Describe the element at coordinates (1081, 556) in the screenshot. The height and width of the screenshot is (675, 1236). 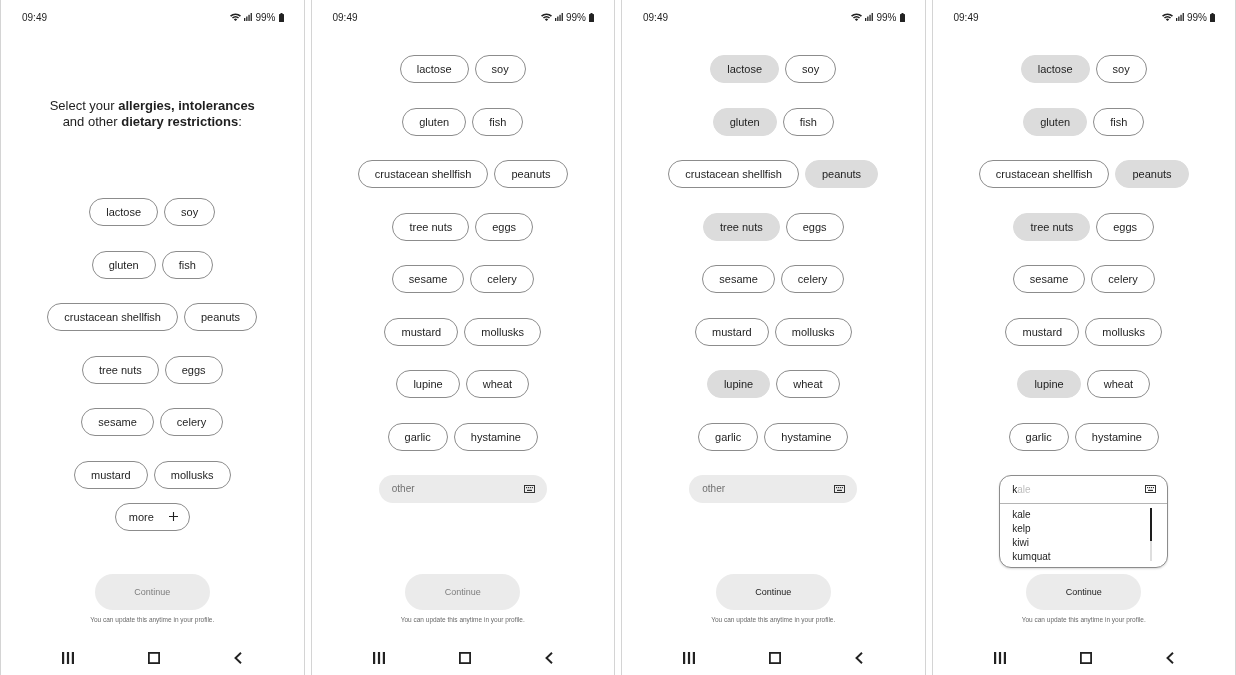
I see `suggestion-item: kumquat` at that location.